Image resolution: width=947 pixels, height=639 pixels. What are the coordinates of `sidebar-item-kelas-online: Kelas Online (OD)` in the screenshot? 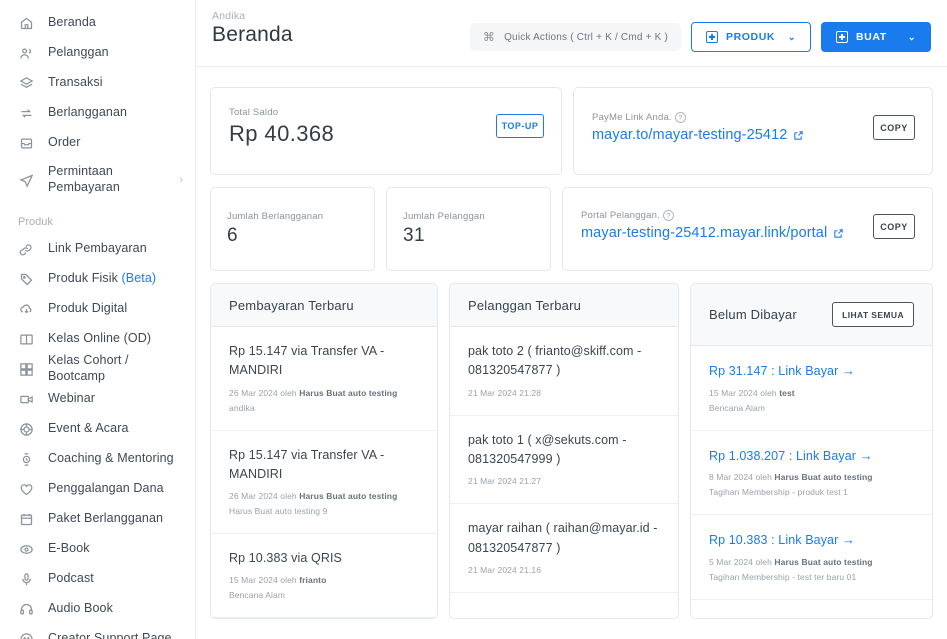 It's located at (97, 339).